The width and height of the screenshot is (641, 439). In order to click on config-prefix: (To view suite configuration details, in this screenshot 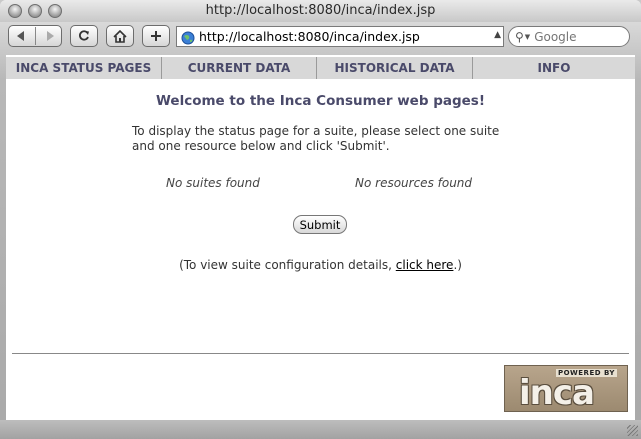, I will do `click(287, 265)`.